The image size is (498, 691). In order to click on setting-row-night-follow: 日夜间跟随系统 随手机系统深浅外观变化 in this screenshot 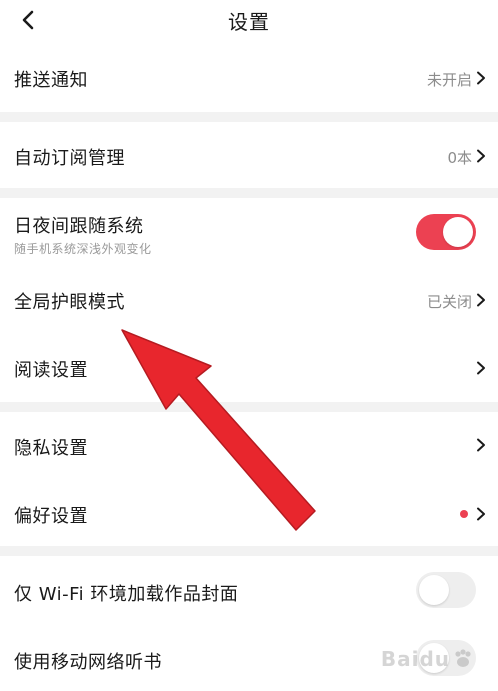, I will do `click(249, 233)`.